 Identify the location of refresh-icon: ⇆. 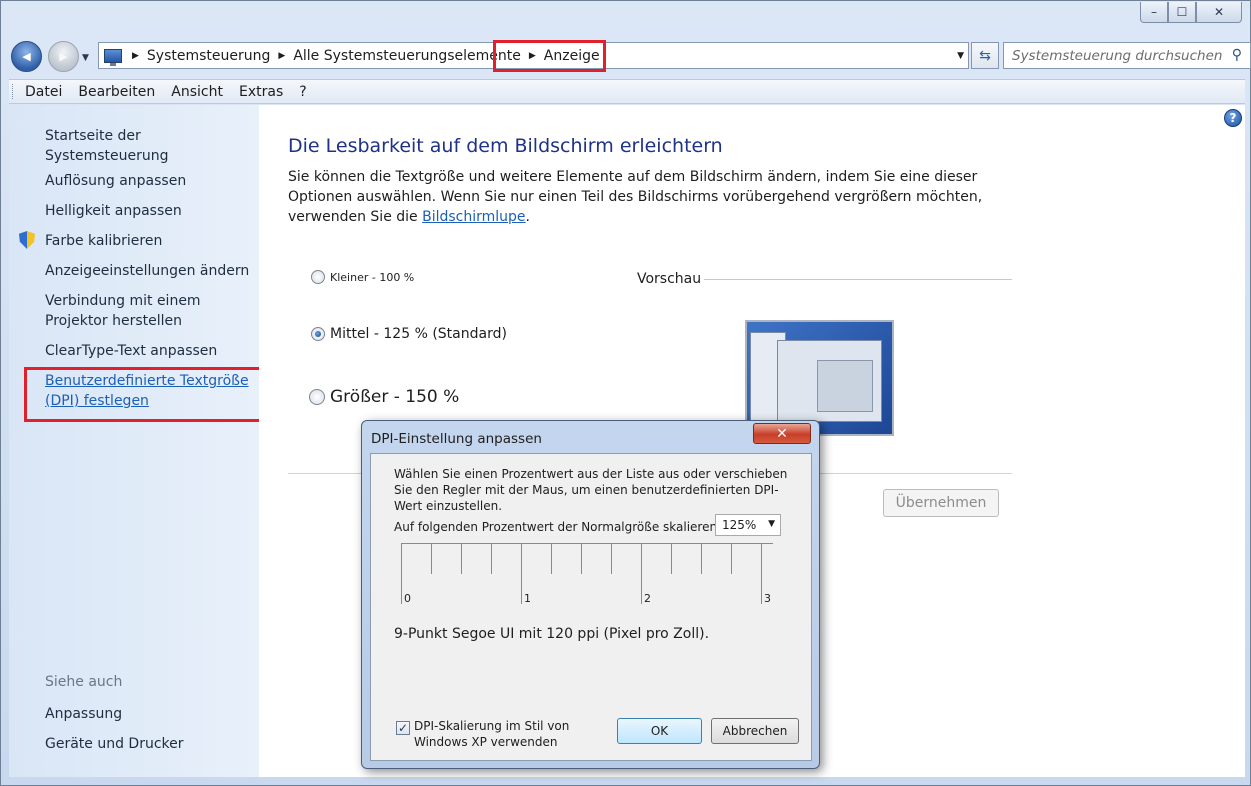
(985, 55).